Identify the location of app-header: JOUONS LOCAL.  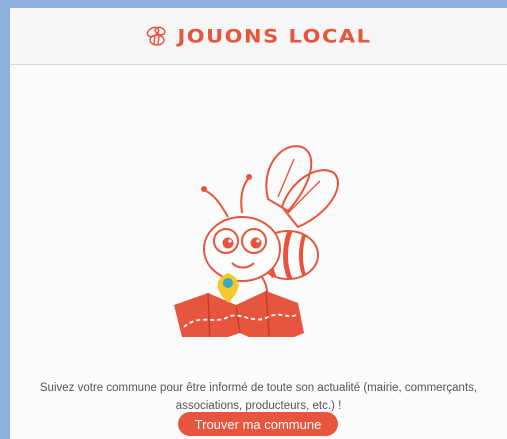
(258, 36).